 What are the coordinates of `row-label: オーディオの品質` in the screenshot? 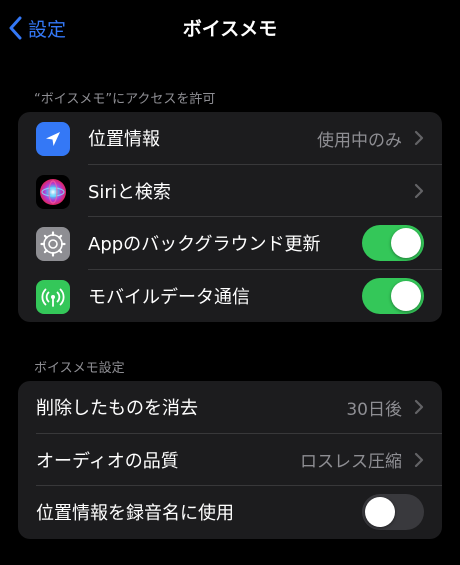 It's located at (107, 461).